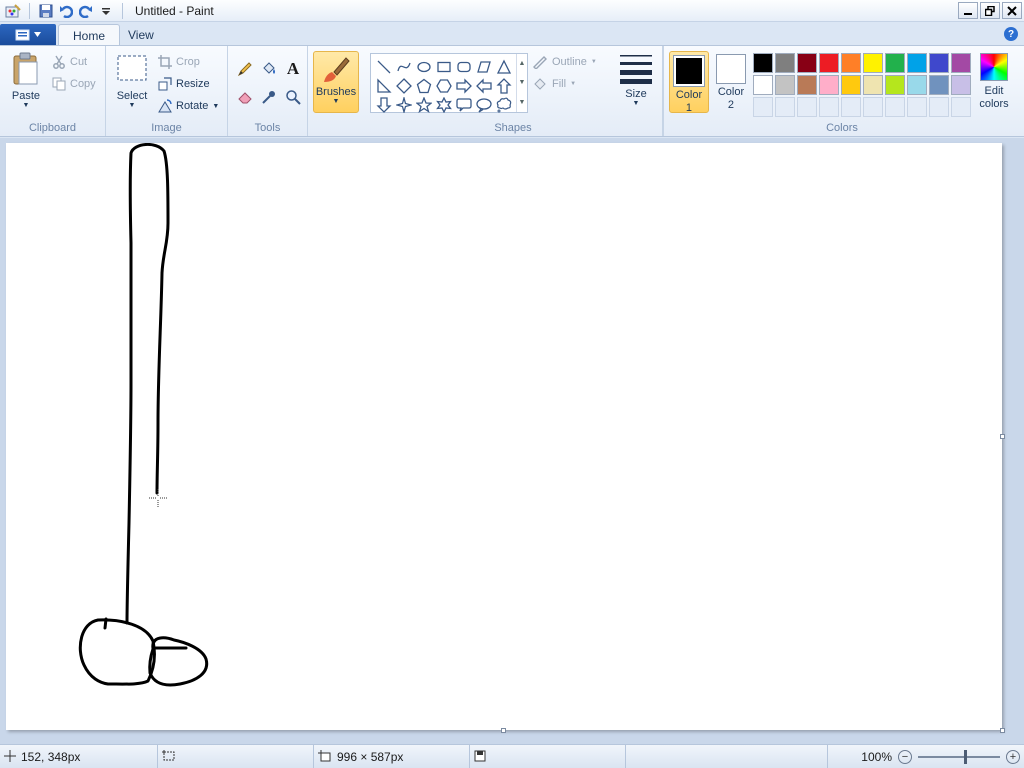 This screenshot has width=1024, height=768. Describe the element at coordinates (484, 85) in the screenshot. I see `left-arrow-shape-icon` at that location.